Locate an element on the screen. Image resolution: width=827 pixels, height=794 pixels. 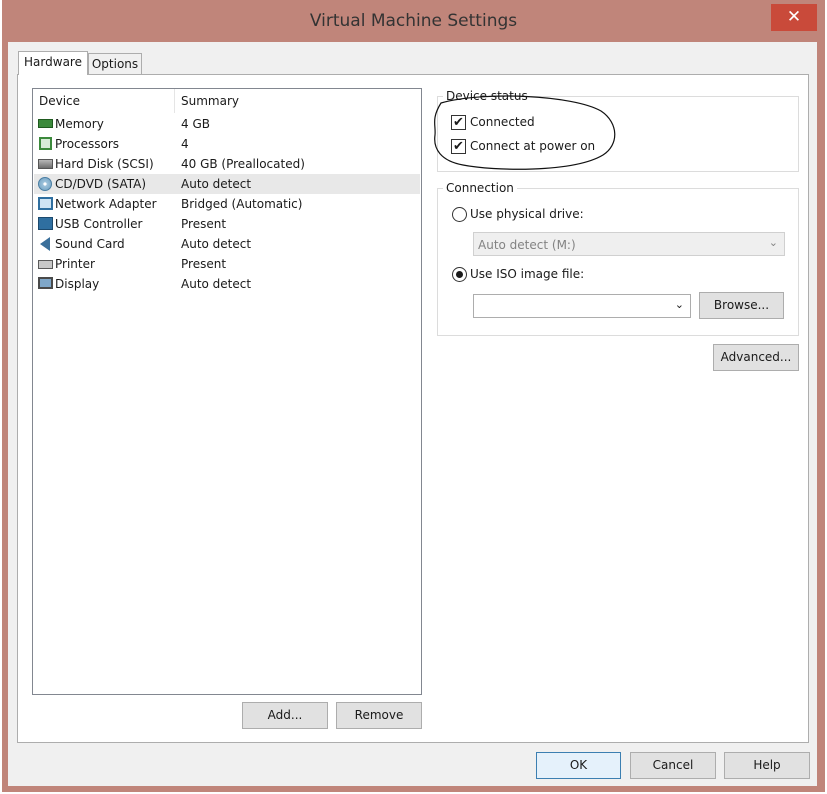
window-title: Virtual Machine Settings is located at coordinates (413, 21).